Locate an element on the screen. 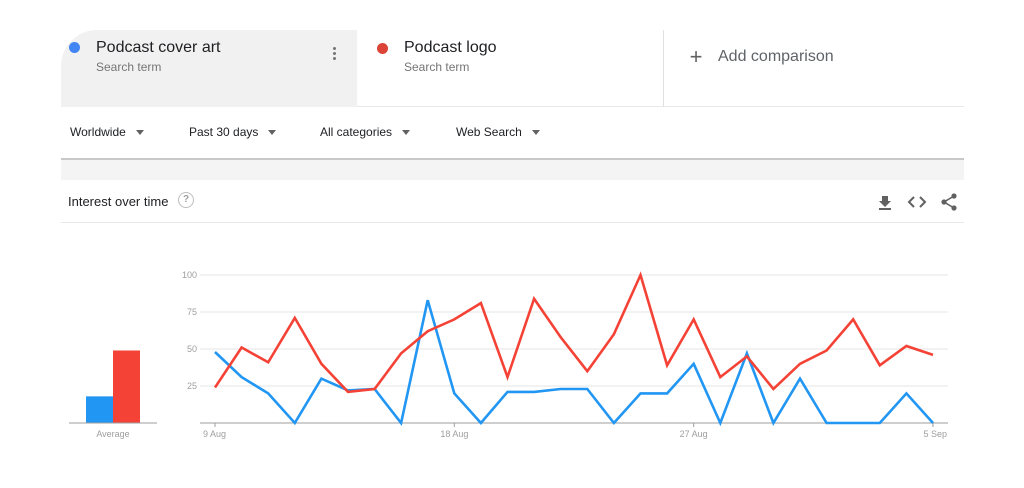 This screenshot has height=488, width=1024. time-range-dropdown: Past 30 days is located at coordinates (233, 132).